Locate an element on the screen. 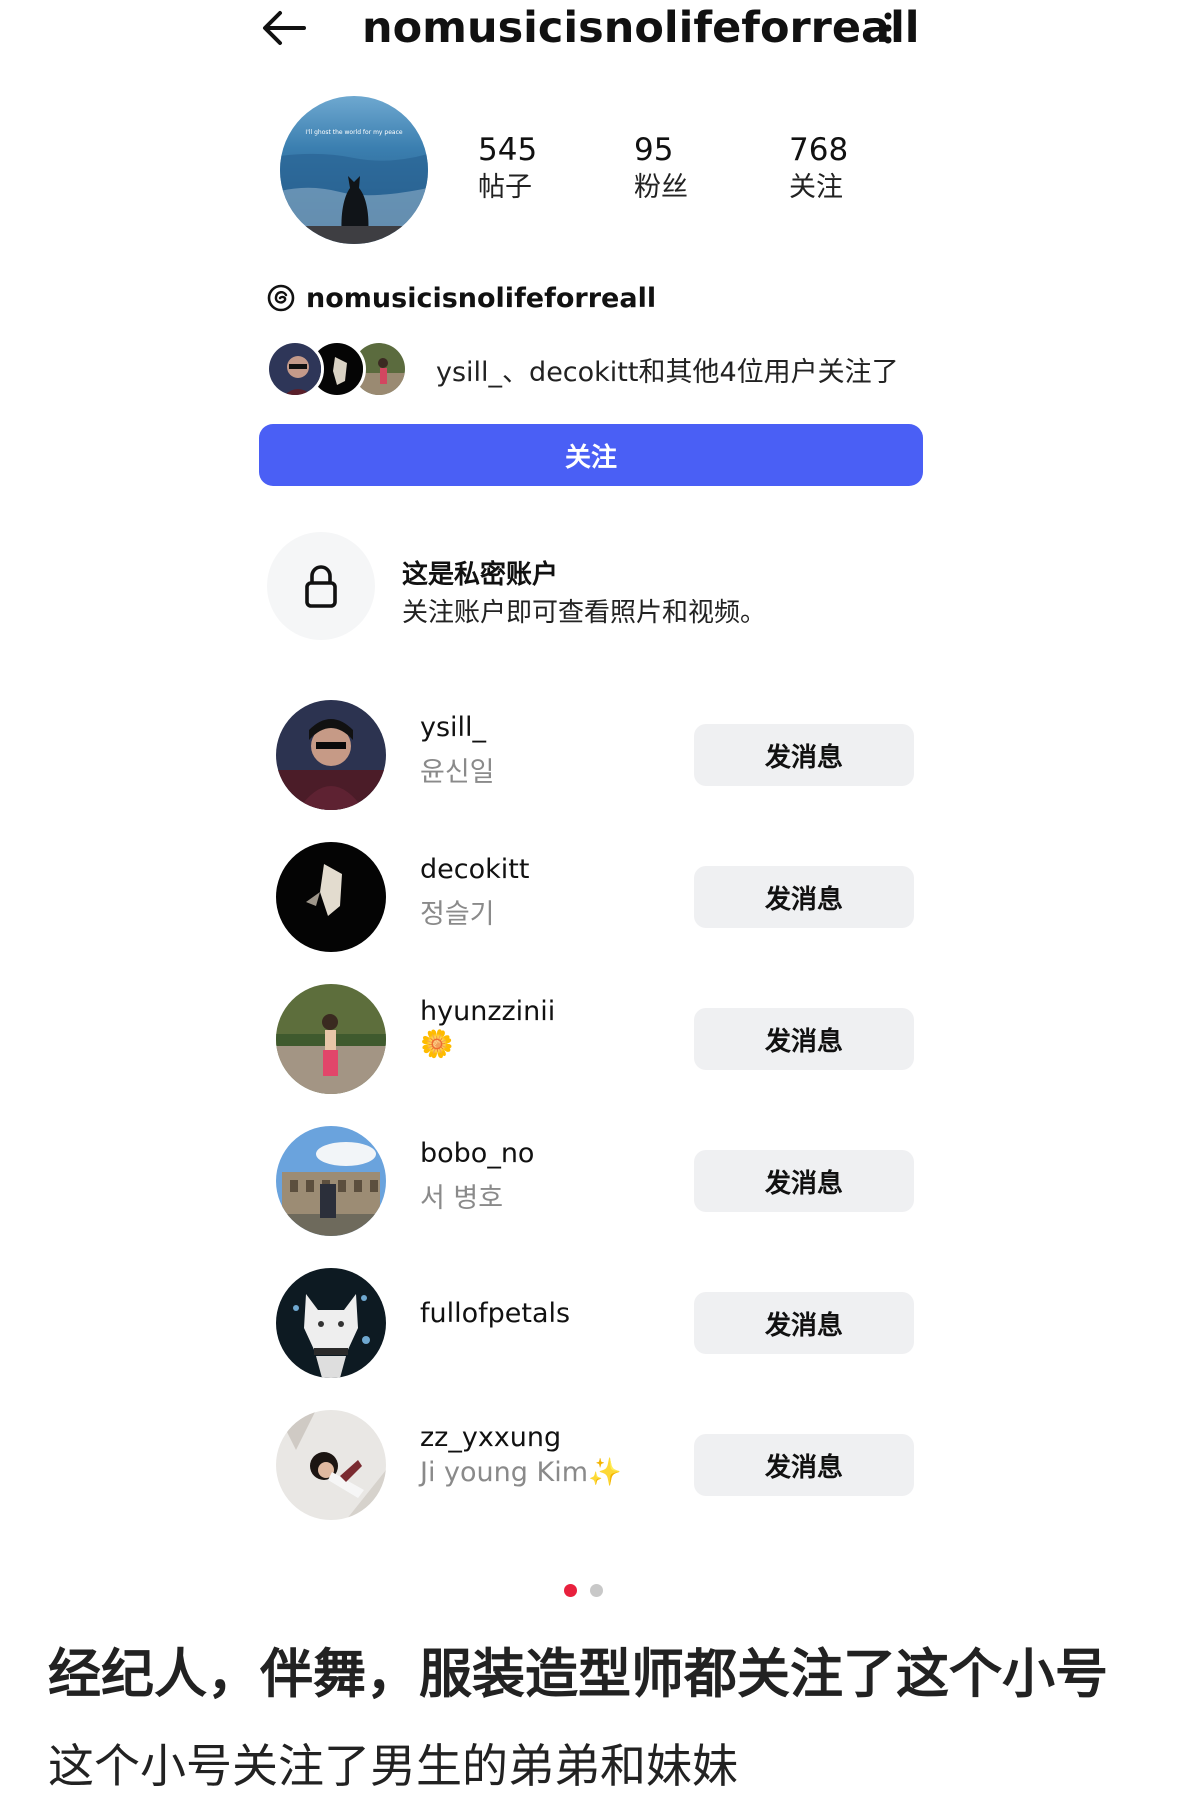 Image resolution: width=1179 pixels, height=1797 pixels. follower-fullname: 정슬기 is located at coordinates (457, 914).